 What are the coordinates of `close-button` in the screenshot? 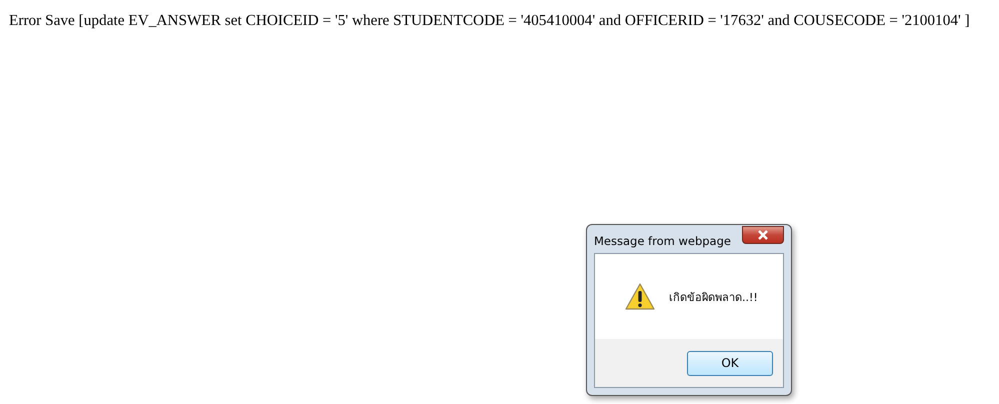 It's located at (763, 235).